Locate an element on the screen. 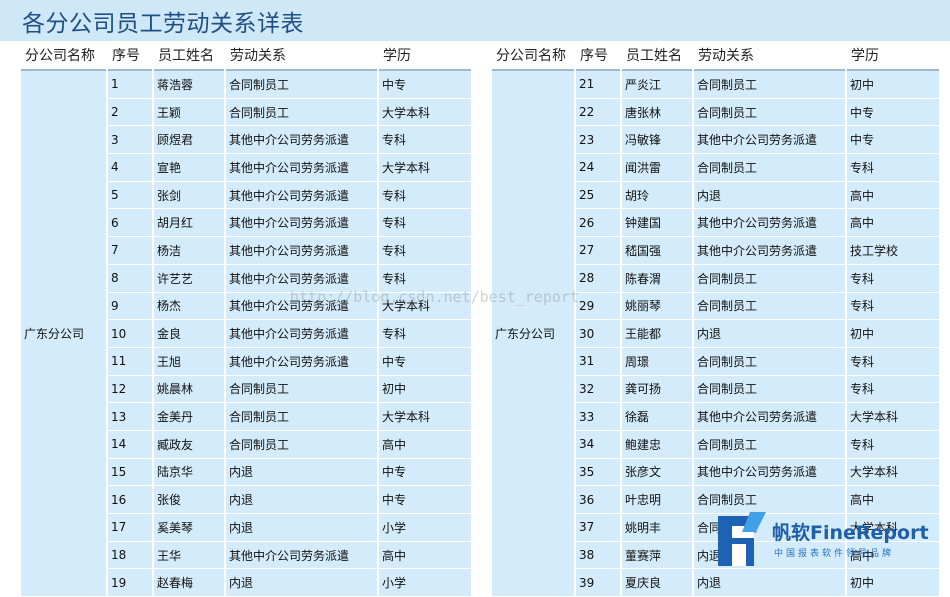 This screenshot has height=597, width=950. row-number: 23 is located at coordinates (598, 140).